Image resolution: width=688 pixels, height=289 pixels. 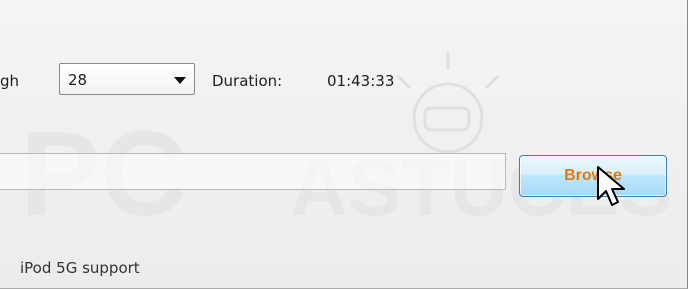 I want to click on quality-combobox: 28, so click(x=127, y=79).